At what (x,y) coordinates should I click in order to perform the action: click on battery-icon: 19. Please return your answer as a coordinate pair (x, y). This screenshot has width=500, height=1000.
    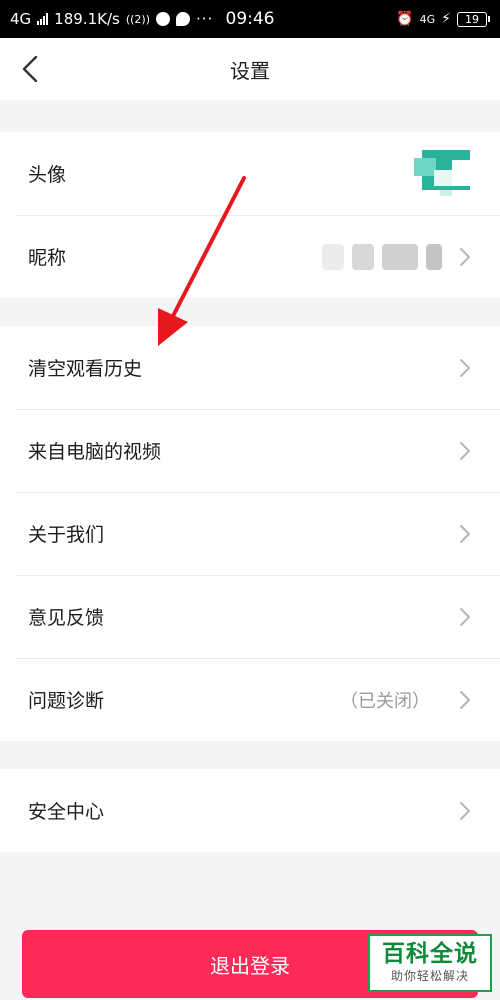
    Looking at the image, I should click on (473, 19).